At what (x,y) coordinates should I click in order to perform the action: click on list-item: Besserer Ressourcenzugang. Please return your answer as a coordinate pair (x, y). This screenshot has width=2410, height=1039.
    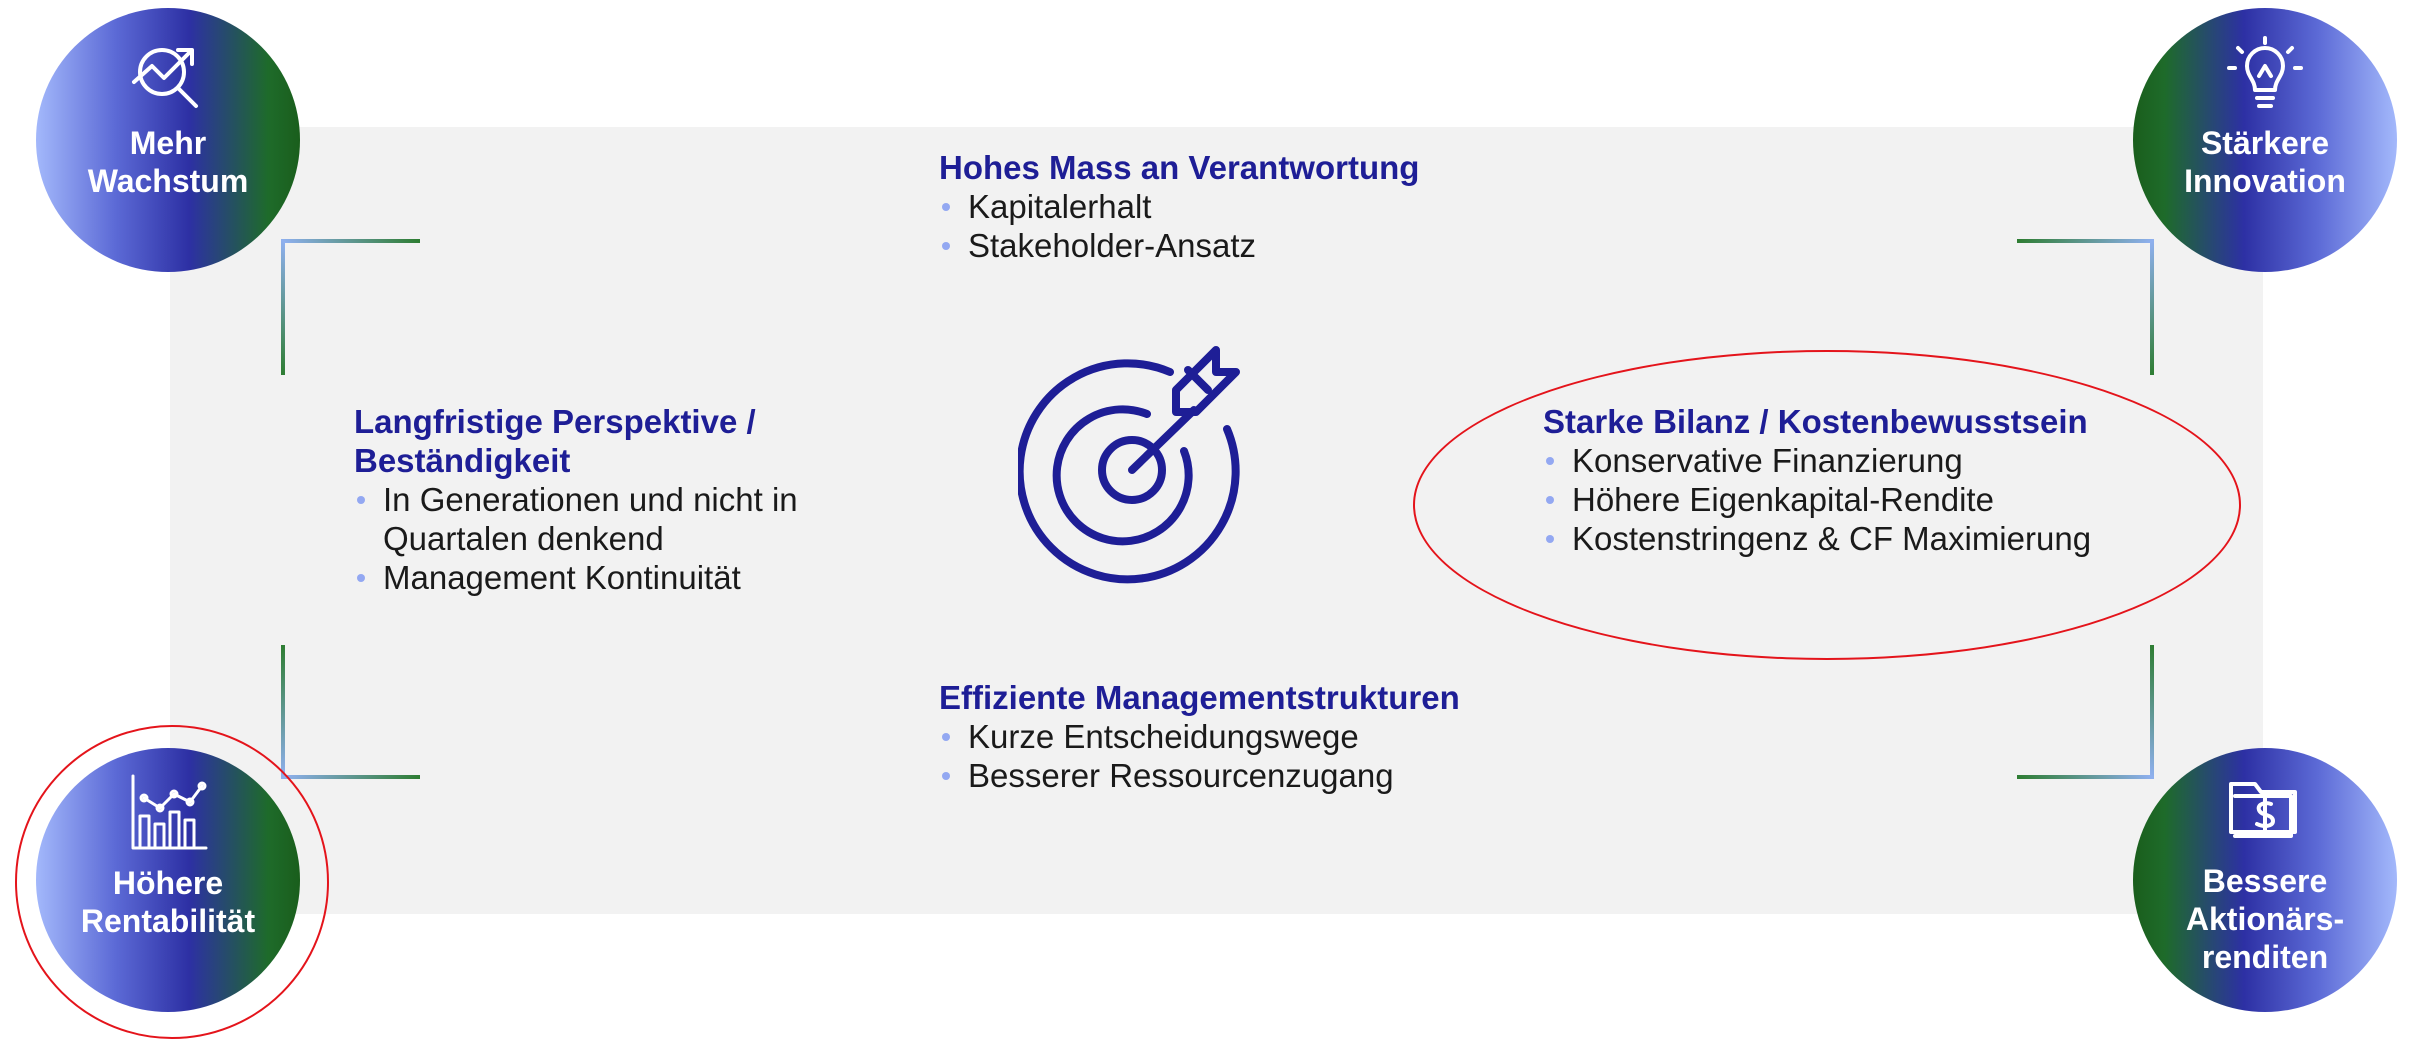
    Looking at the image, I should click on (1199, 775).